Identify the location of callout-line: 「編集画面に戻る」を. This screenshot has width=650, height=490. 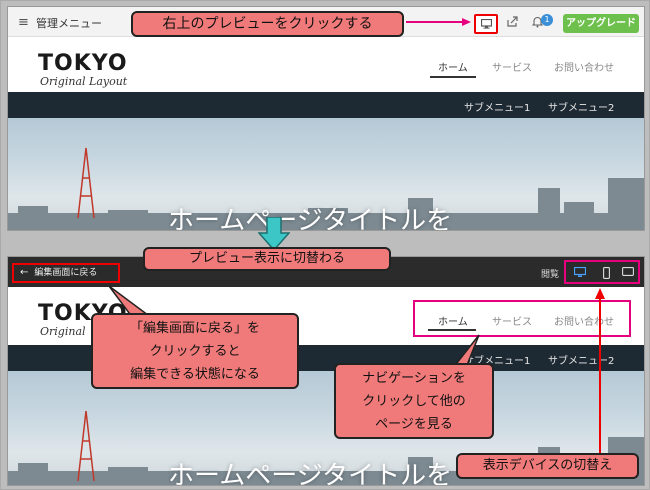
(194, 328).